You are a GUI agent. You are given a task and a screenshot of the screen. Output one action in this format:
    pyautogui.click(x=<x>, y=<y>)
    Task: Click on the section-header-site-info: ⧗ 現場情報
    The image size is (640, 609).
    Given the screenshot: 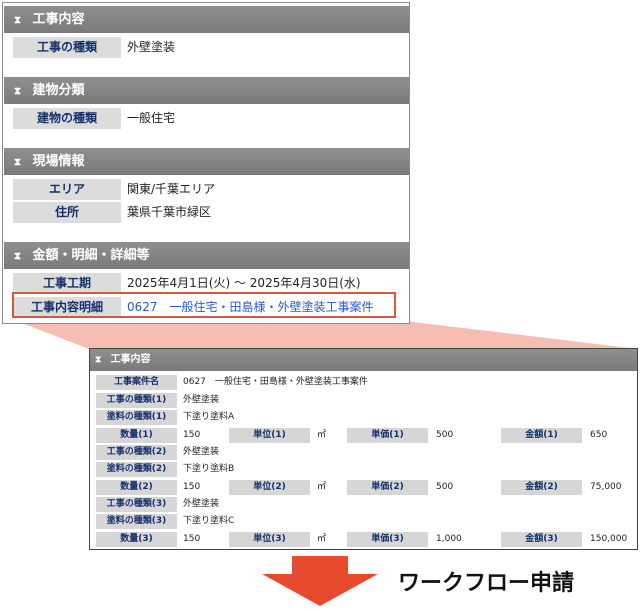 What is the action you would take?
    pyautogui.click(x=206, y=161)
    